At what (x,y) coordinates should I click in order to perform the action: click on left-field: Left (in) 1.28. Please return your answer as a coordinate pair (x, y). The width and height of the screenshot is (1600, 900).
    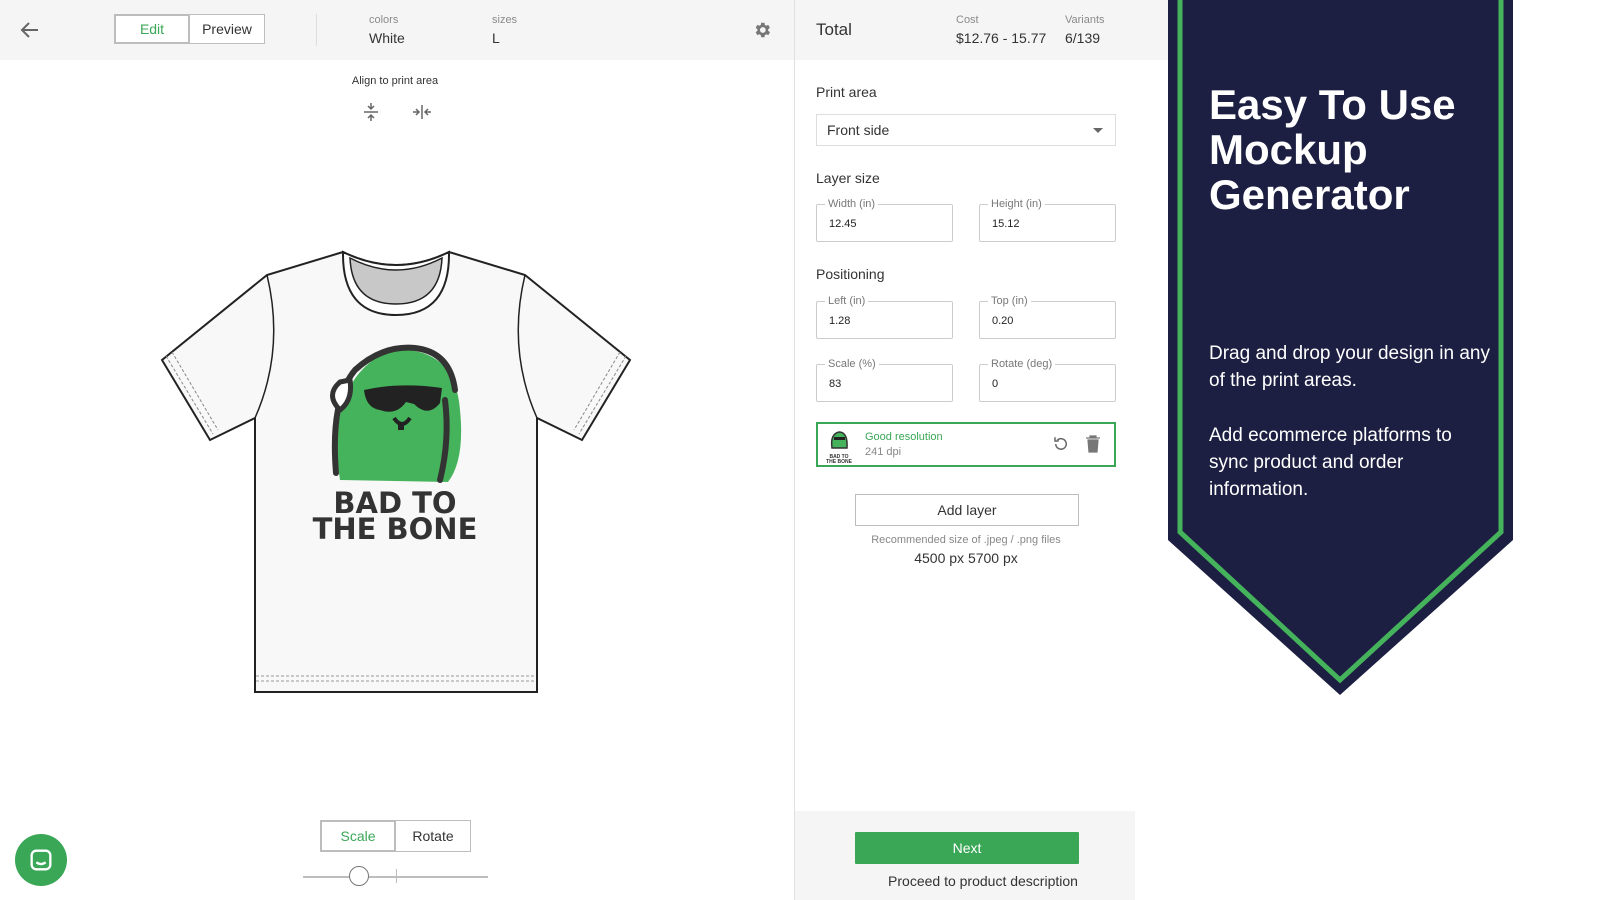
    Looking at the image, I should click on (884, 317).